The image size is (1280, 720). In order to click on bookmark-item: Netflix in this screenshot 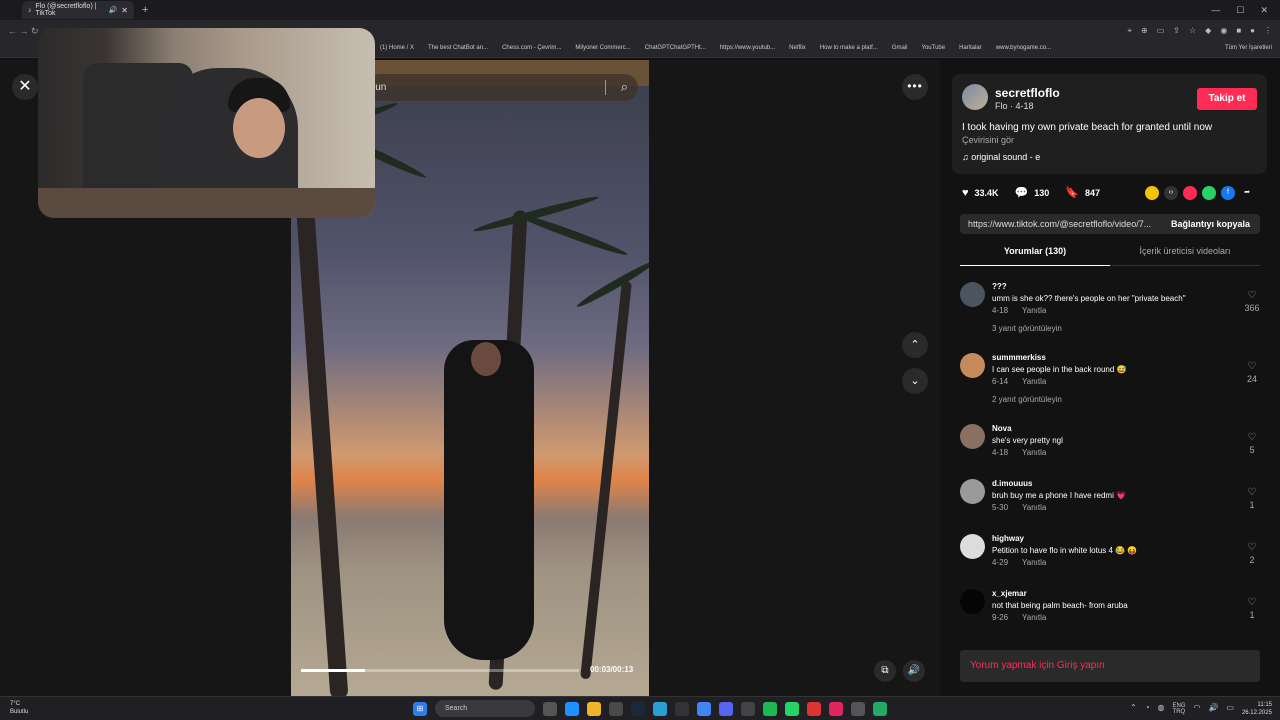, I will do `click(797, 48)`.